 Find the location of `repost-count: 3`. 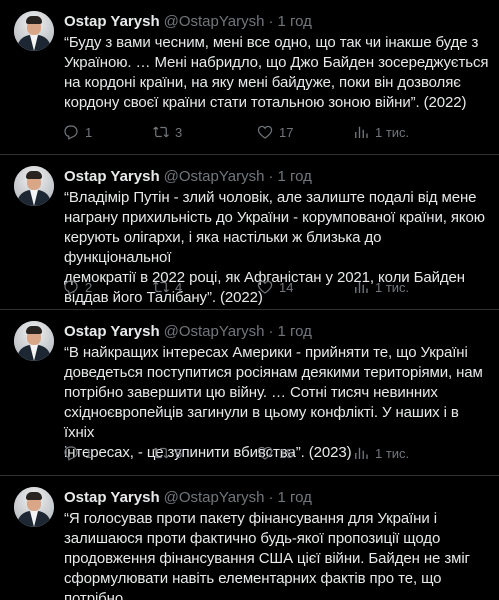

repost-count: 3 is located at coordinates (179, 132).